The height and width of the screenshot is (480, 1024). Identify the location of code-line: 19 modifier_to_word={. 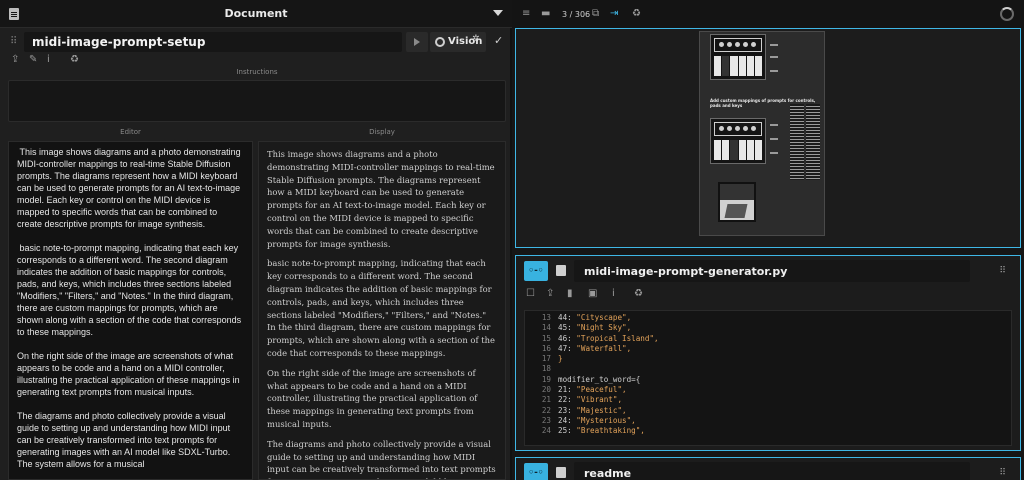
(591, 379).